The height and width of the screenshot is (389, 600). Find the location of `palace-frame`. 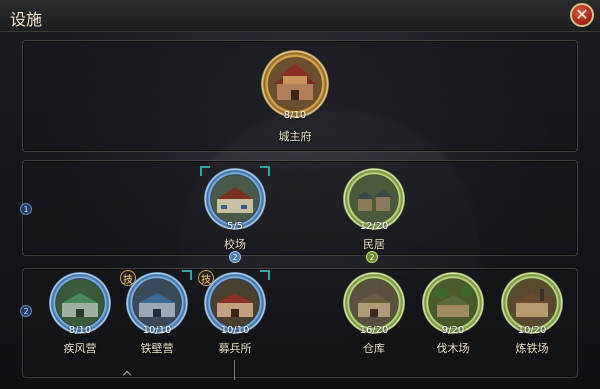

palace-frame is located at coordinates (295, 84).